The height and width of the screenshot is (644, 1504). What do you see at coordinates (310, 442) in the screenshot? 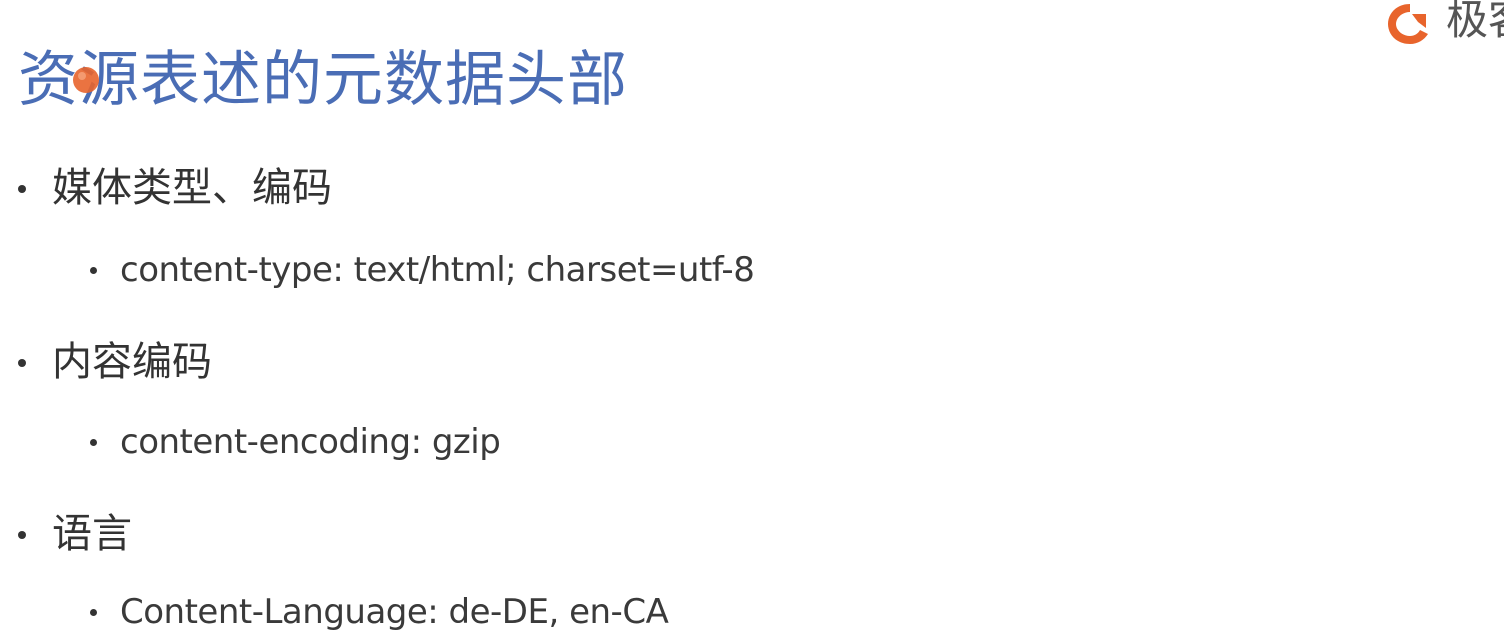
I see `bullet-detail: content-encoding: gzip` at bounding box center [310, 442].